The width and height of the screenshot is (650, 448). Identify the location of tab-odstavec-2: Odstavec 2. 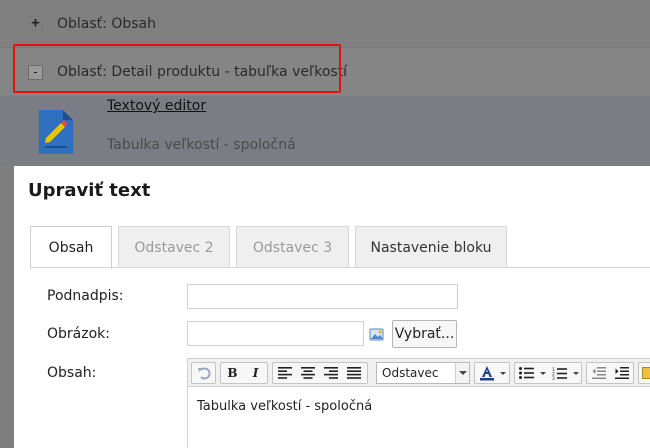
(174, 247).